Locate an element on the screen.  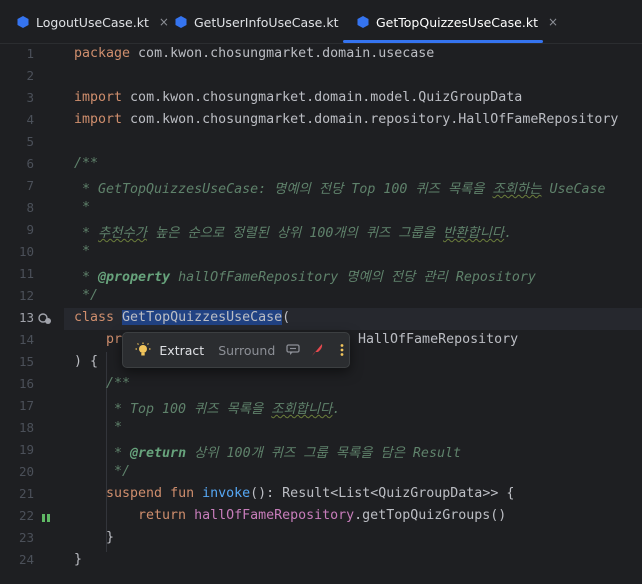
line-number: 23 is located at coordinates (26, 537).